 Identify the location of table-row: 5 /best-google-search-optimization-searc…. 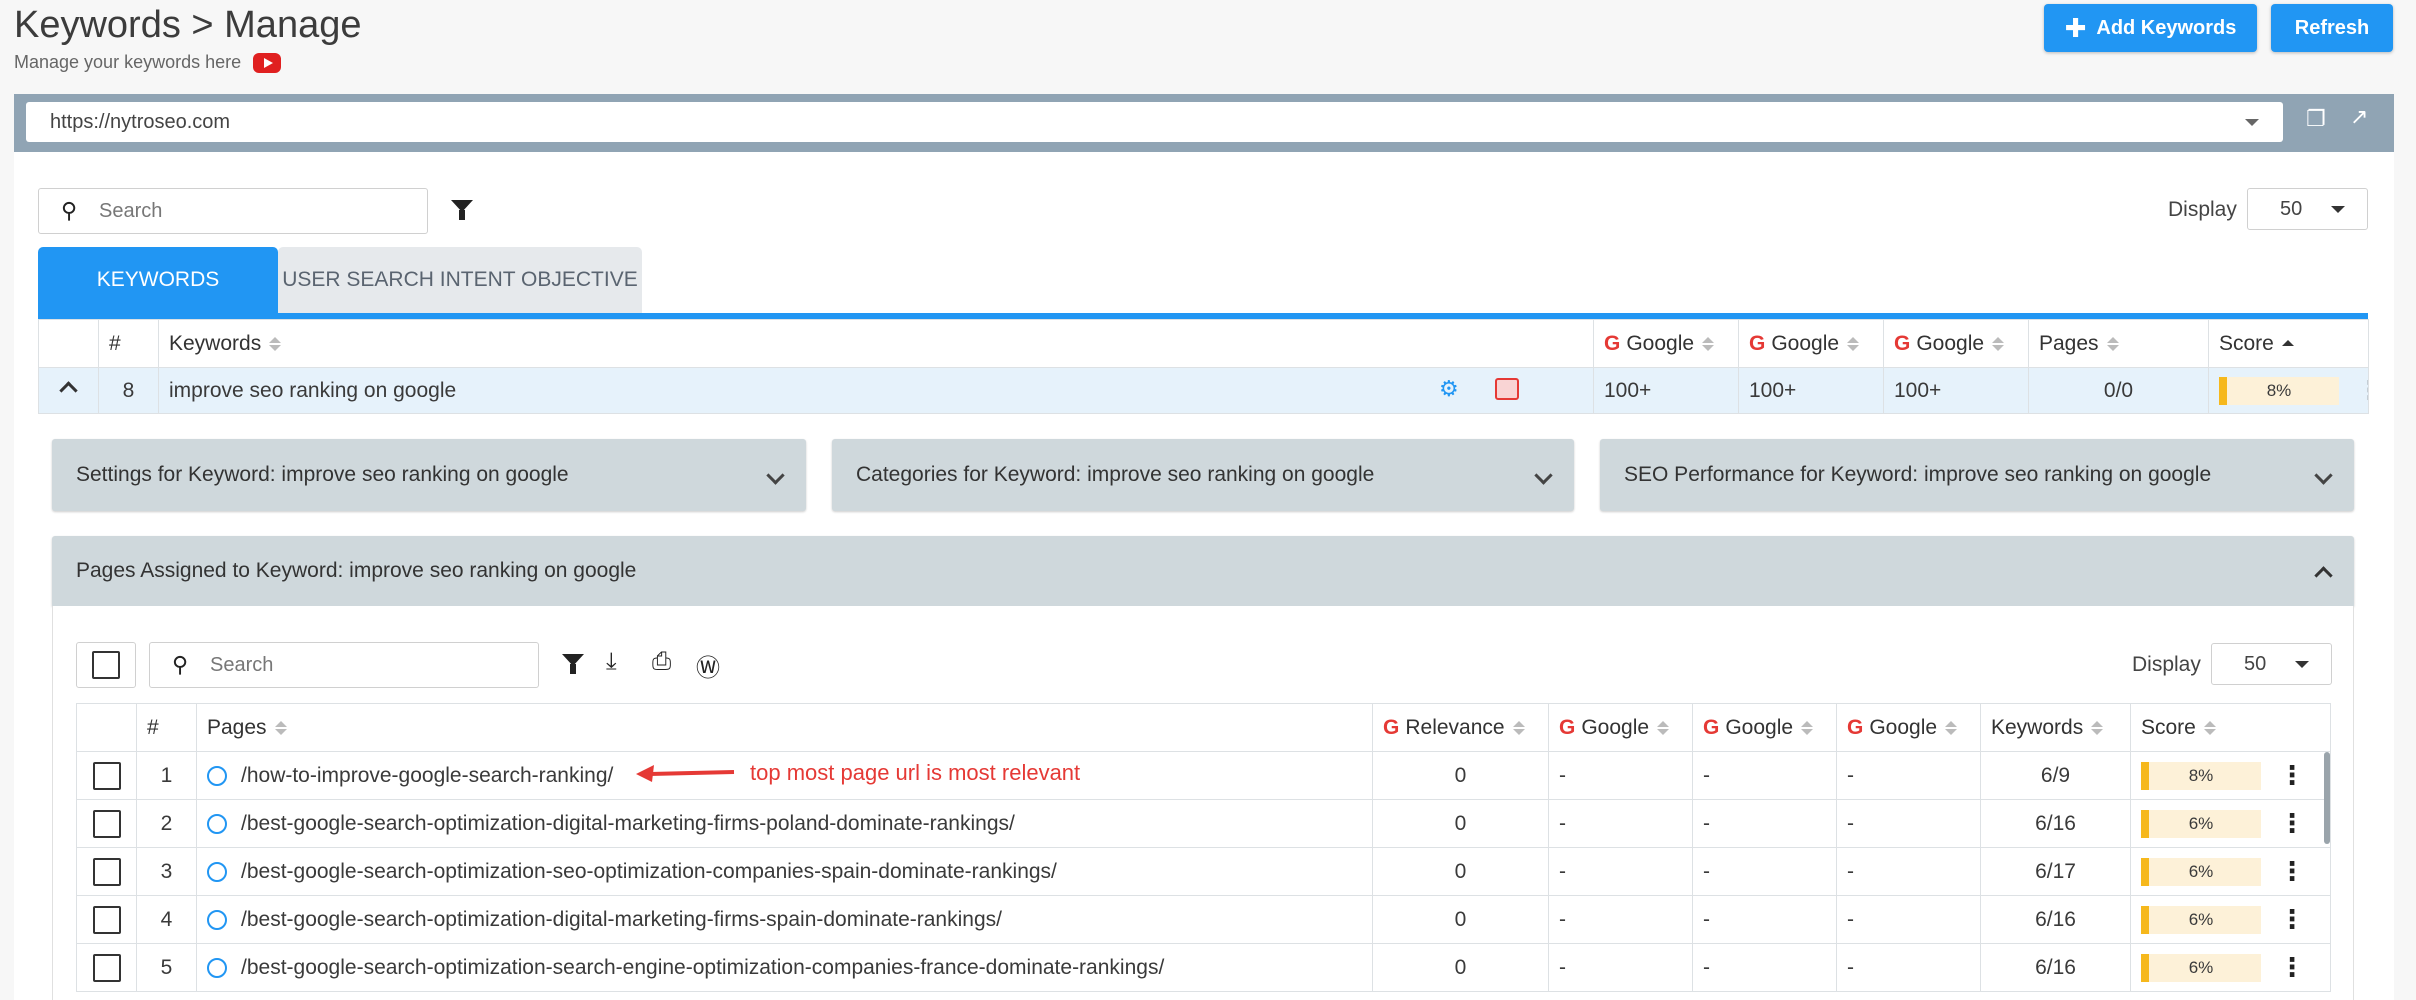
(1203, 967).